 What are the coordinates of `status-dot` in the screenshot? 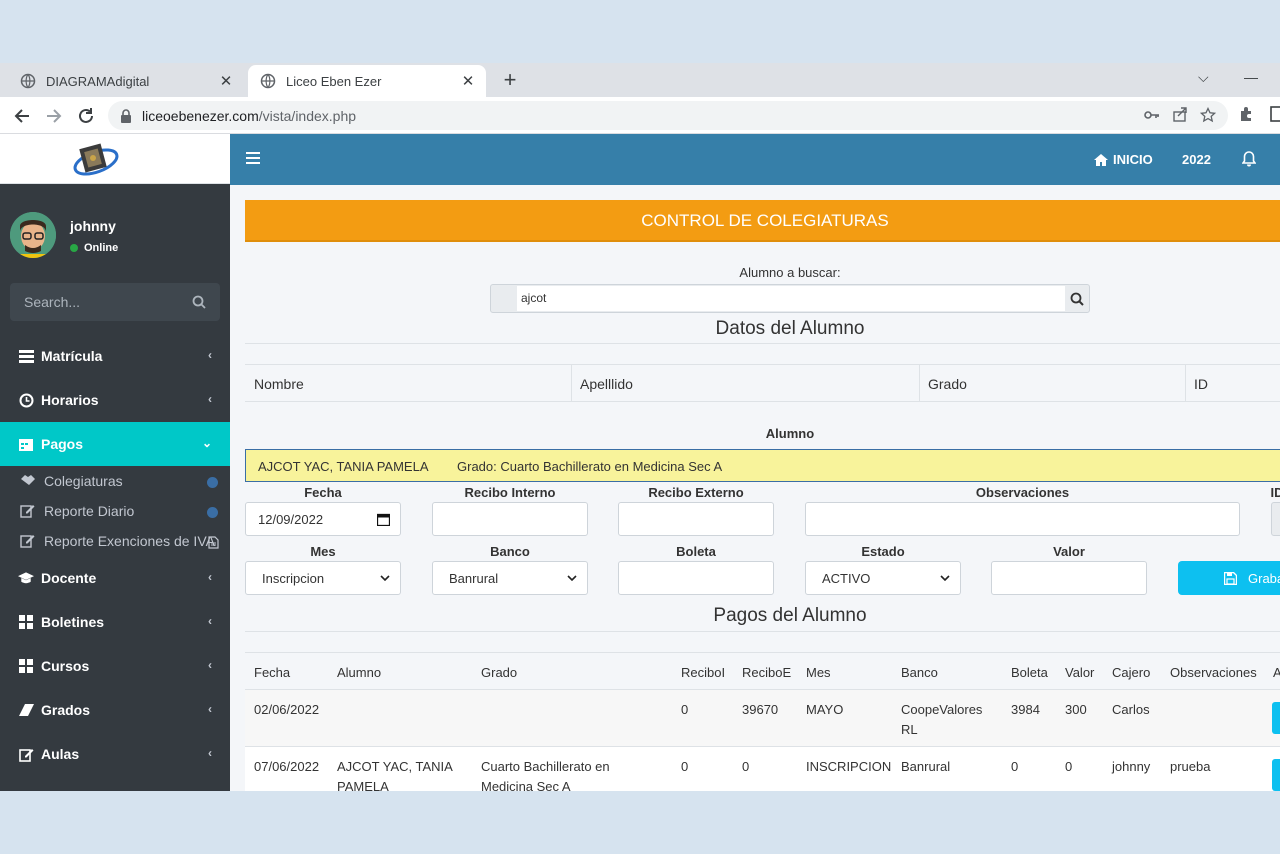 It's located at (212, 482).